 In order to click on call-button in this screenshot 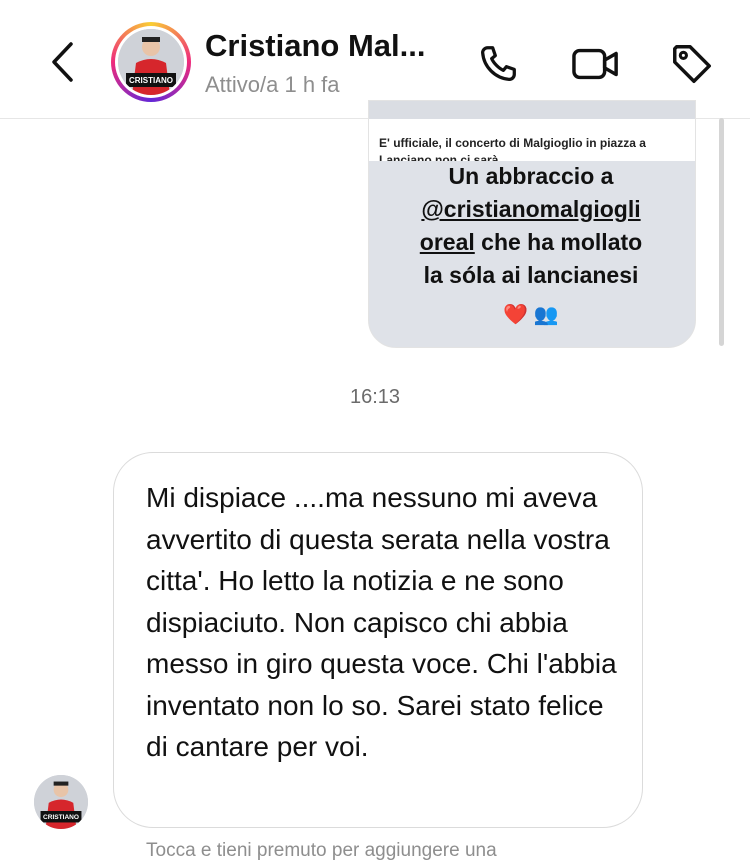, I will do `click(498, 64)`.